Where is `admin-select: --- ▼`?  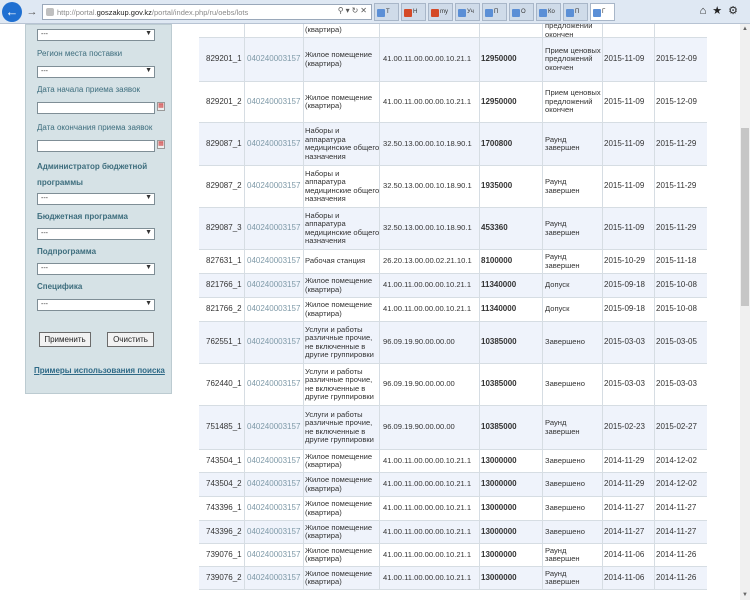
admin-select: --- ▼ is located at coordinates (96, 199).